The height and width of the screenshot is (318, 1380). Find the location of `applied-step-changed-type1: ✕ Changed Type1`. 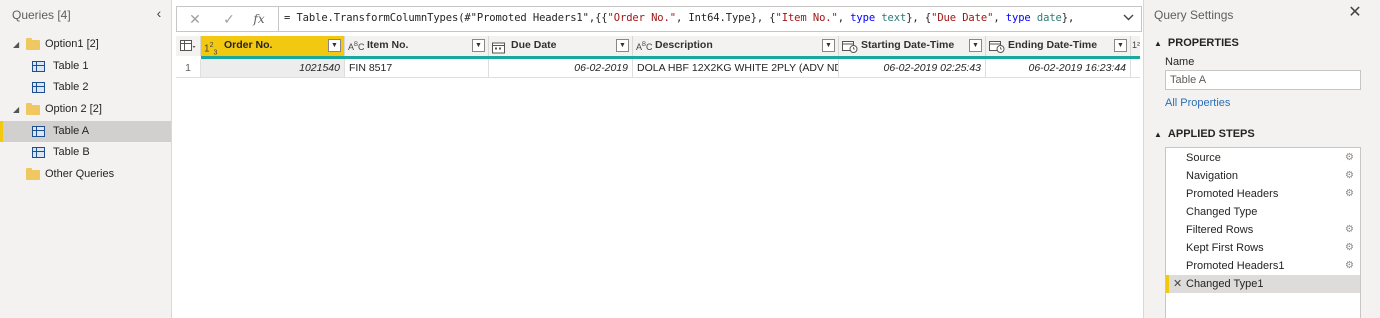

applied-step-changed-type1: ✕ Changed Type1 is located at coordinates (1263, 284).